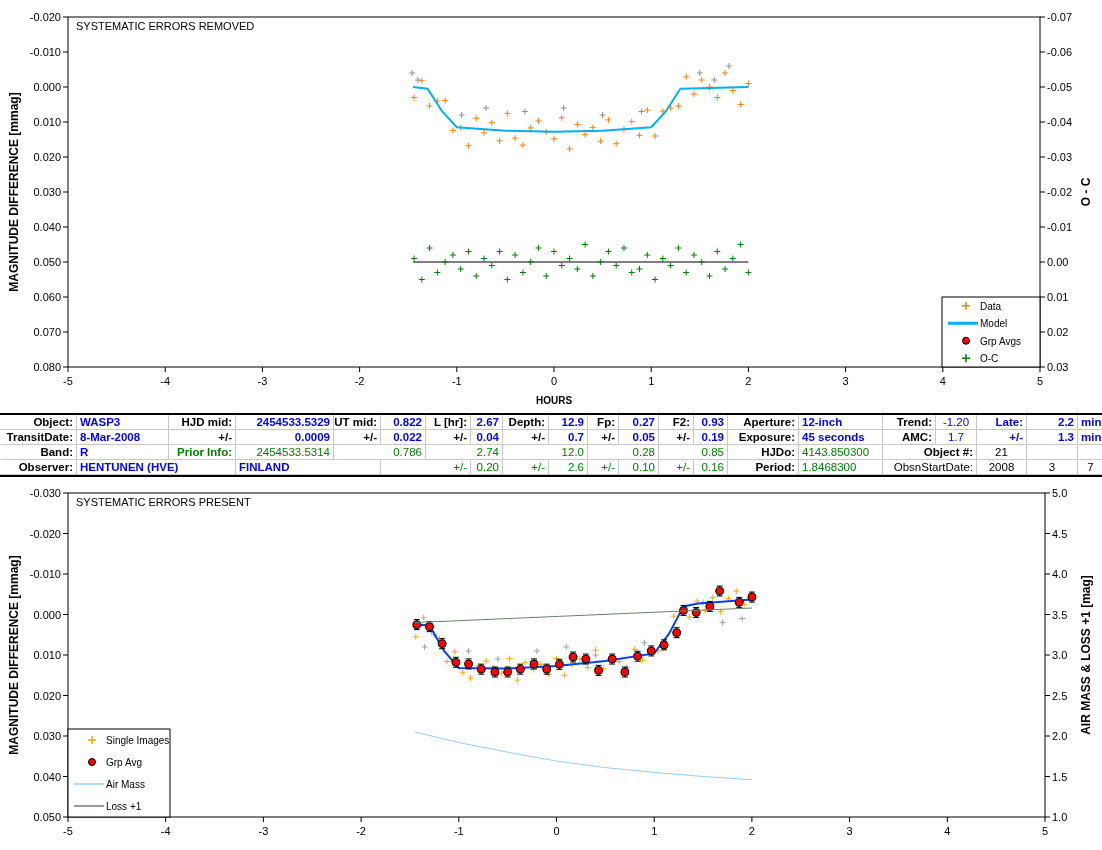 The width and height of the screenshot is (1102, 850). I want to click on legend-label: Loss +1, so click(124, 806).